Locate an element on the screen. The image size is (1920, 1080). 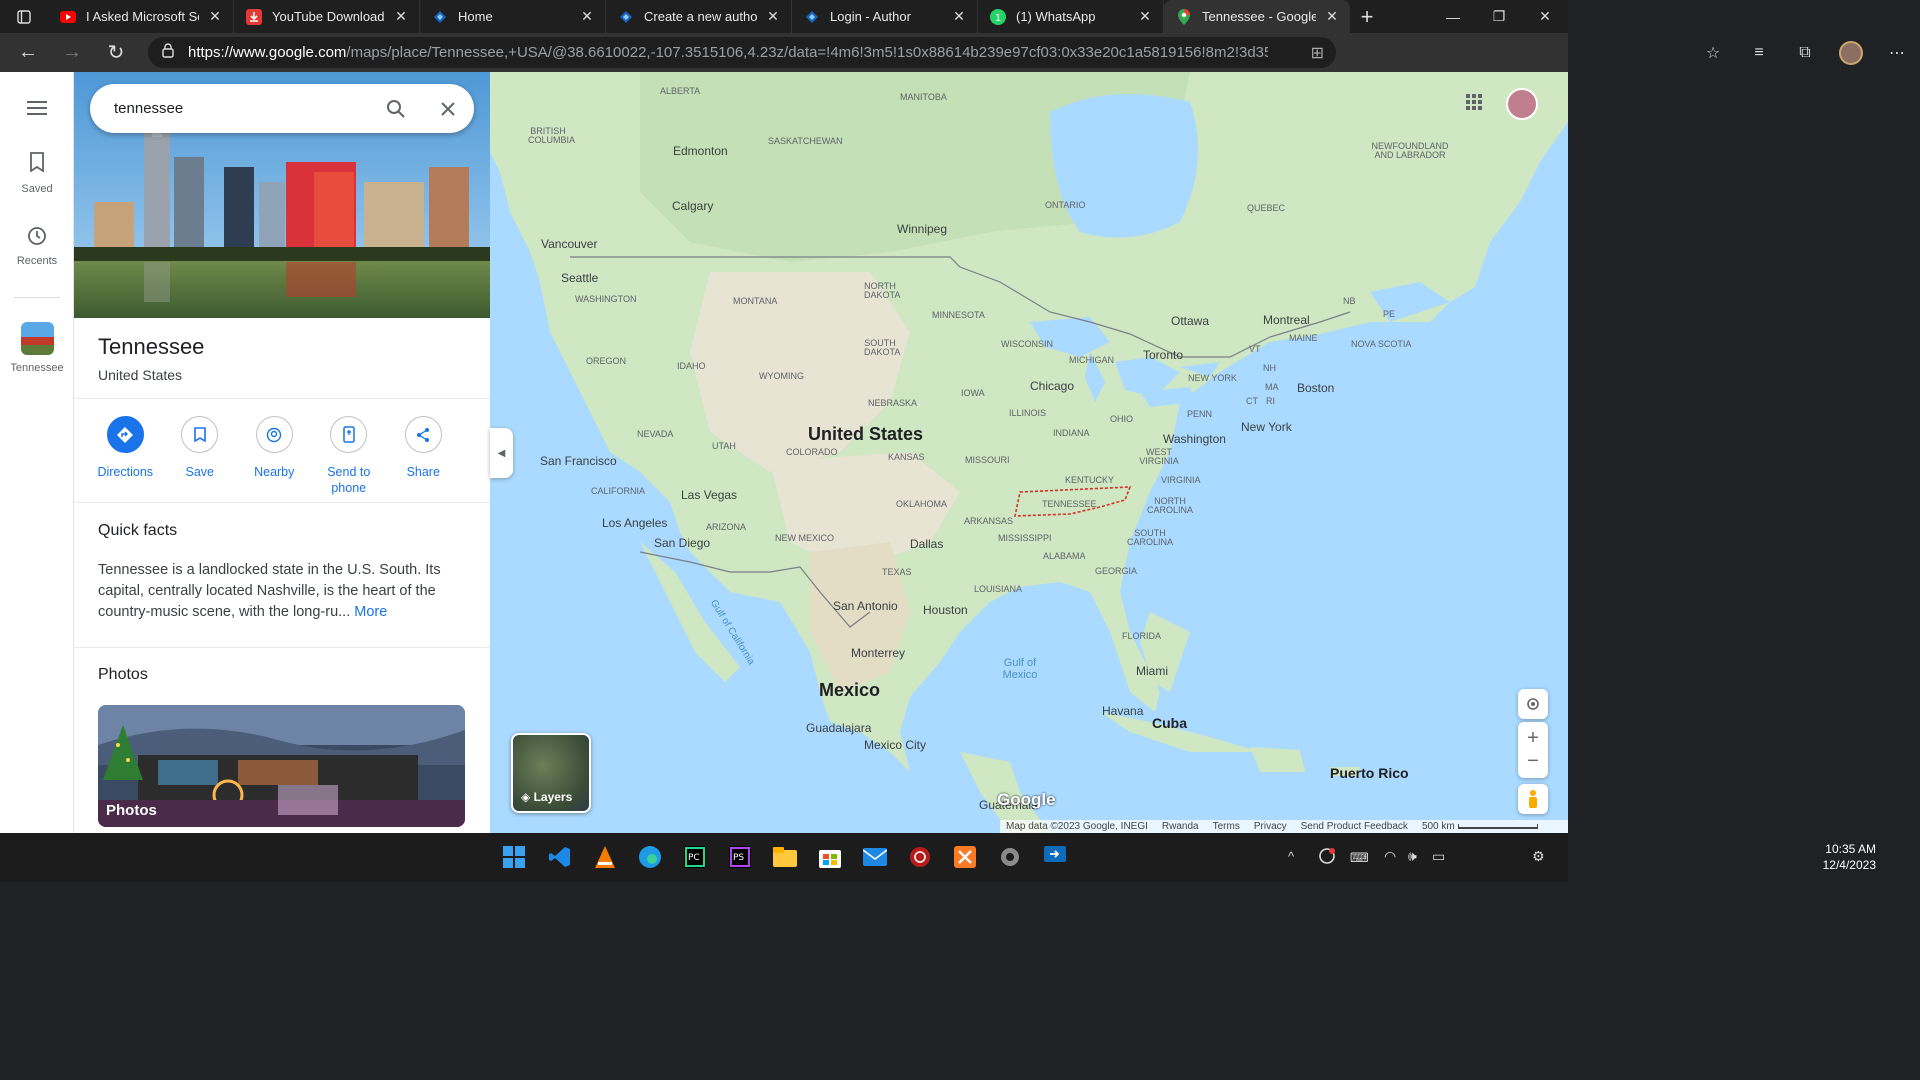
search-box: tennessee is located at coordinates (282, 108).